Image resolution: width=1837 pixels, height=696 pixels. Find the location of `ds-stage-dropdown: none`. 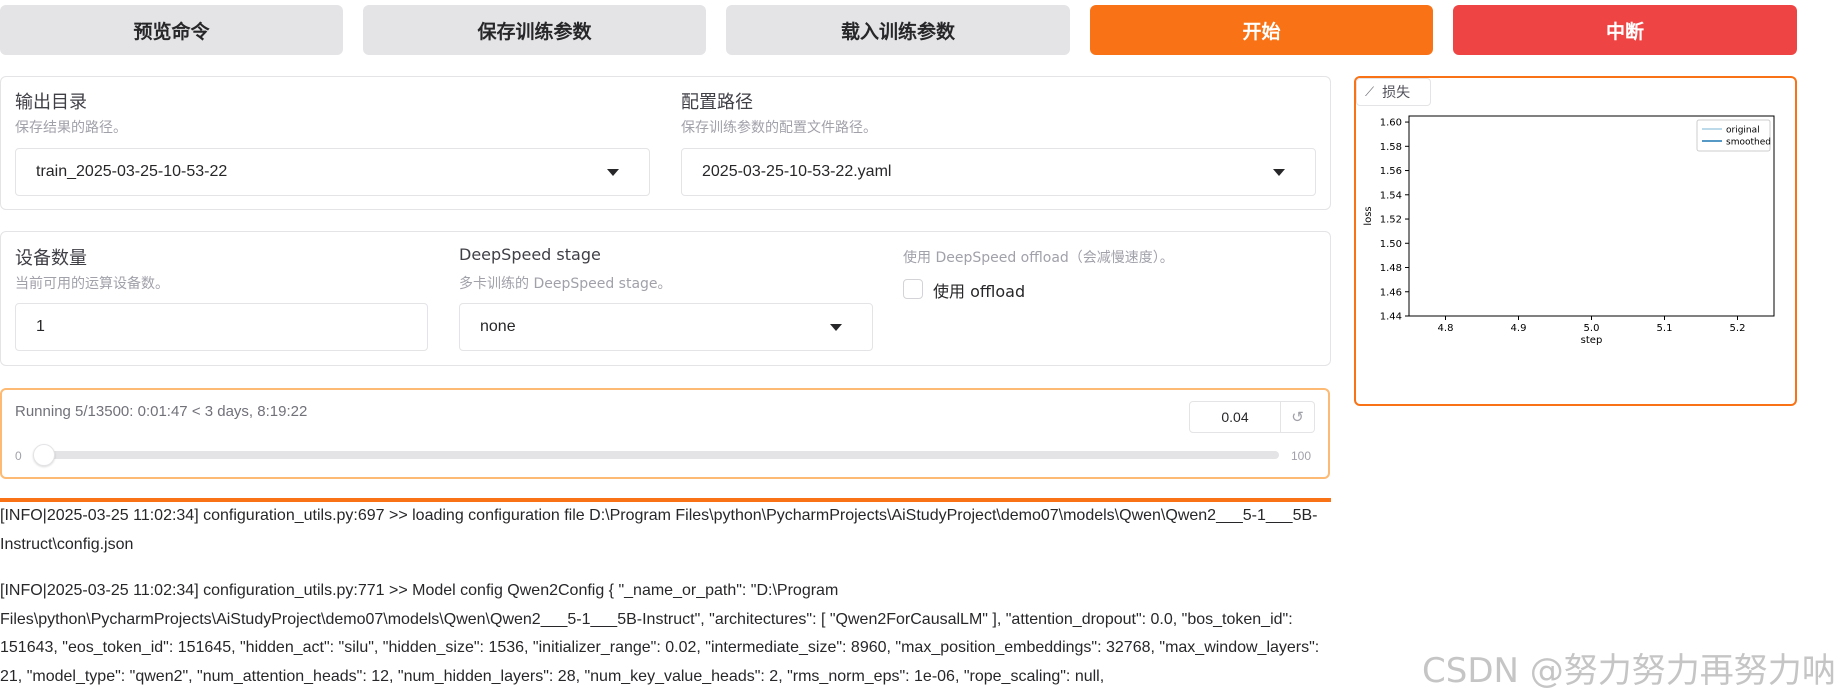

ds-stage-dropdown: none is located at coordinates (666, 327).